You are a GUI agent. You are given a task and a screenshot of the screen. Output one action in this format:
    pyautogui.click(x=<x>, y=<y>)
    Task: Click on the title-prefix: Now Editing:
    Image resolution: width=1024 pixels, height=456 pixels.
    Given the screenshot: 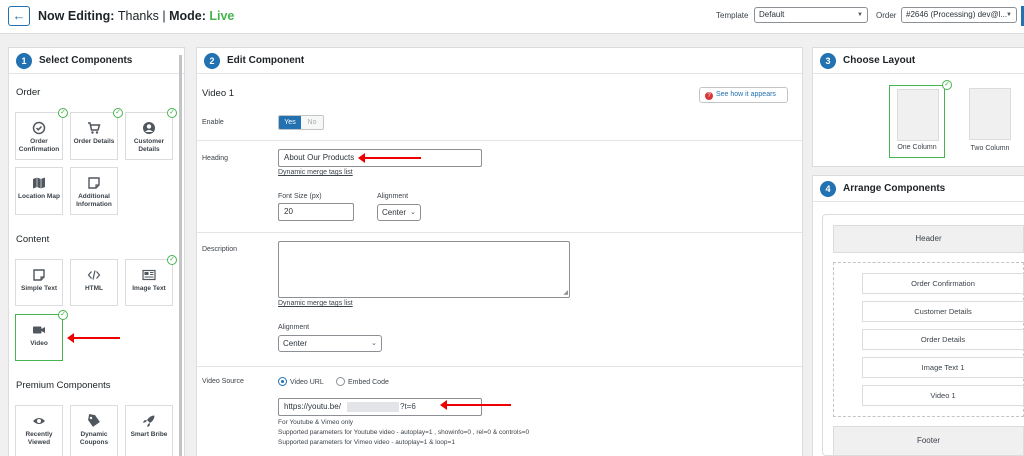 What is the action you would take?
    pyautogui.click(x=76, y=16)
    